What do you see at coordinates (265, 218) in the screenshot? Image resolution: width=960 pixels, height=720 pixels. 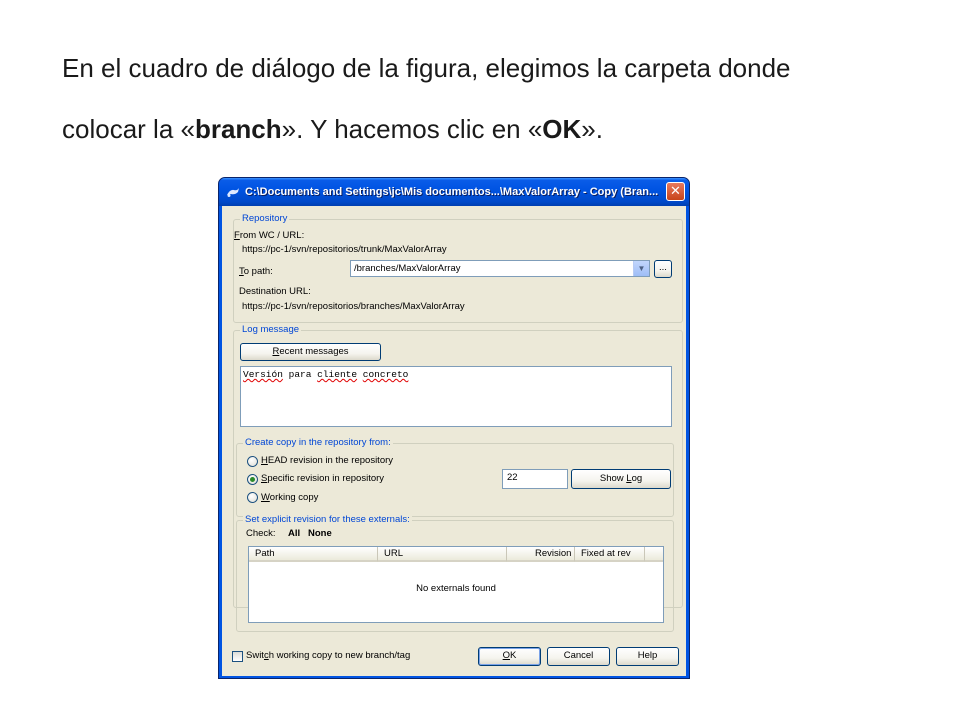 I see `repository-group-title: Repository` at bounding box center [265, 218].